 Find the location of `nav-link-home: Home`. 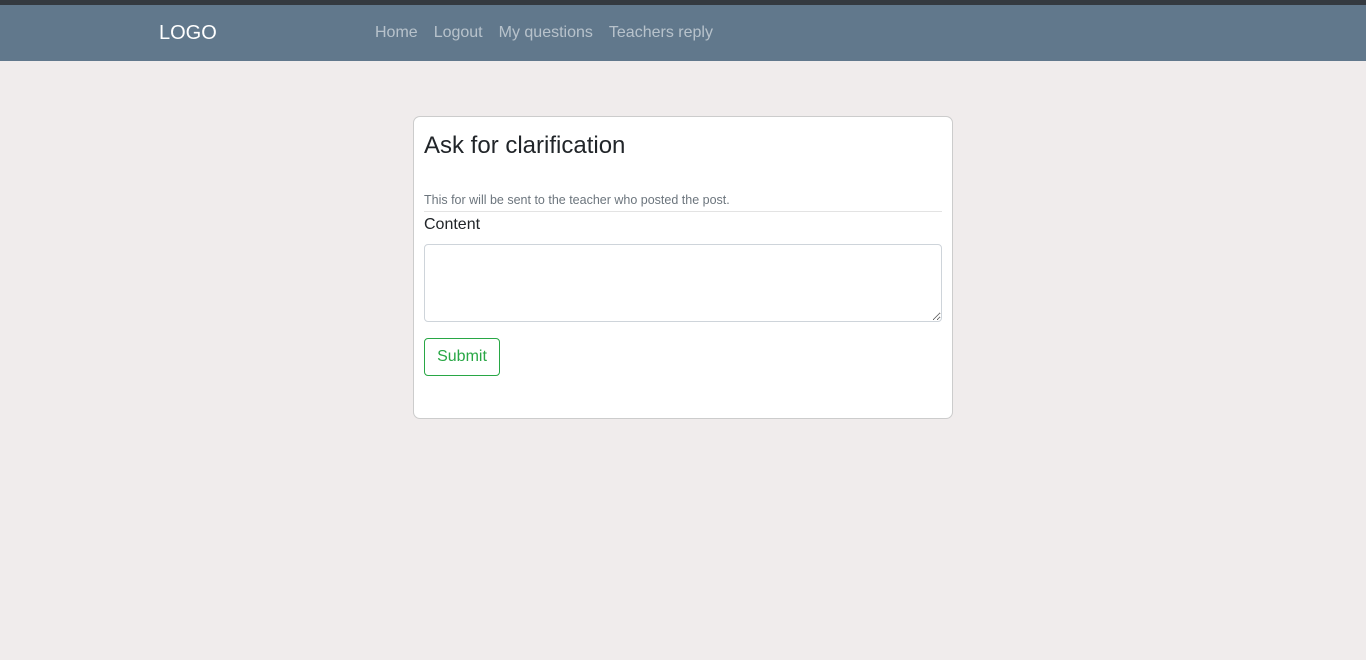

nav-link-home: Home is located at coordinates (396, 33).